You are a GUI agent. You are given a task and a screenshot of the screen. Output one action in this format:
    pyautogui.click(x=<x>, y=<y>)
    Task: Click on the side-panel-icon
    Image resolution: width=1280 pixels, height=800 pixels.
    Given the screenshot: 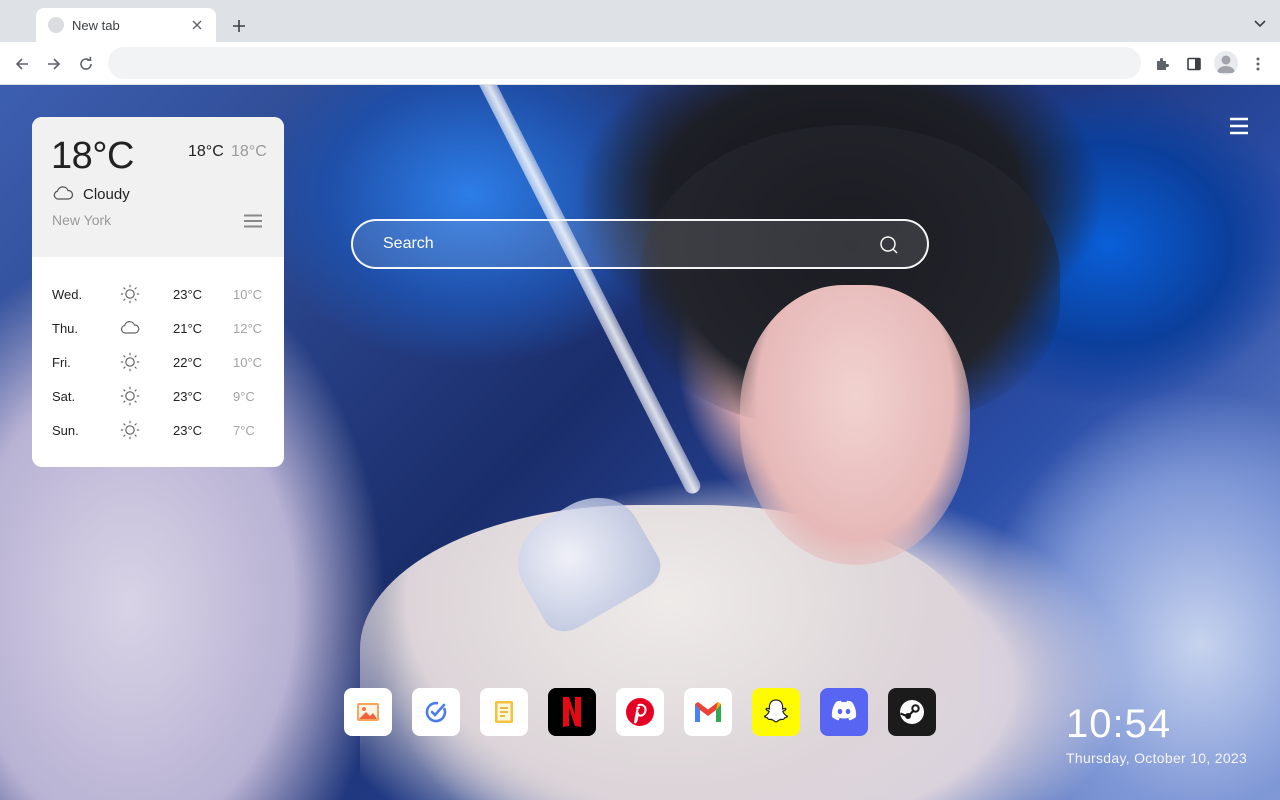 What is the action you would take?
    pyautogui.click(x=1194, y=64)
    